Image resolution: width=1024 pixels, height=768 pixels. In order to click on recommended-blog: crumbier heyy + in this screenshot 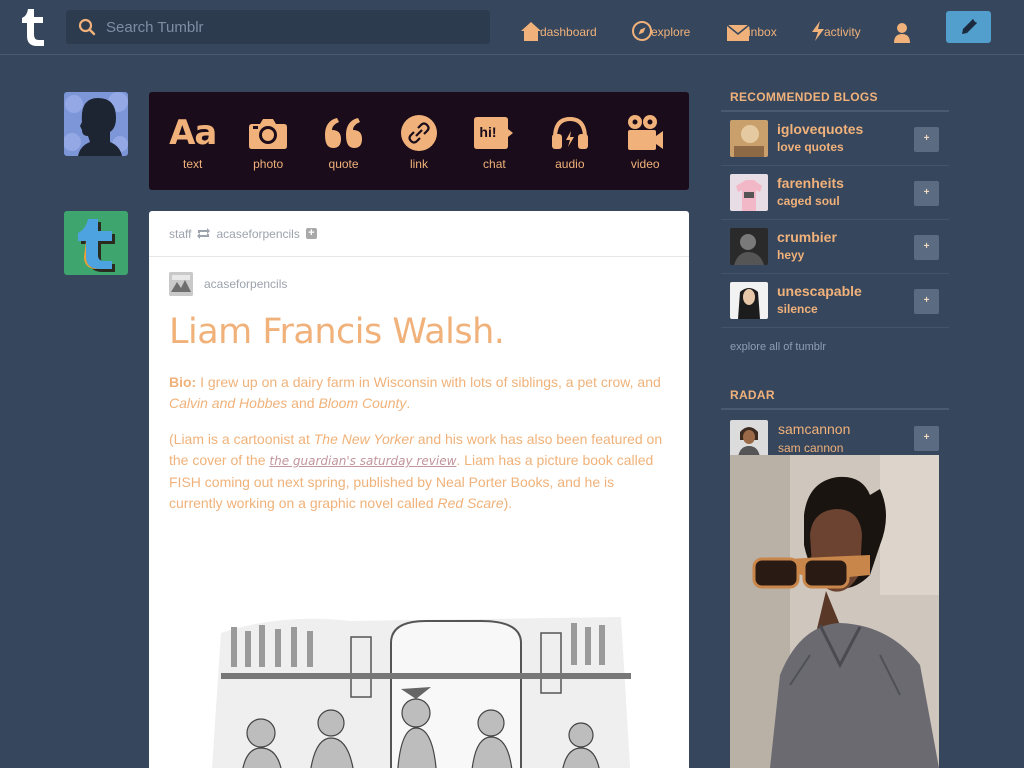, I will do `click(835, 247)`.